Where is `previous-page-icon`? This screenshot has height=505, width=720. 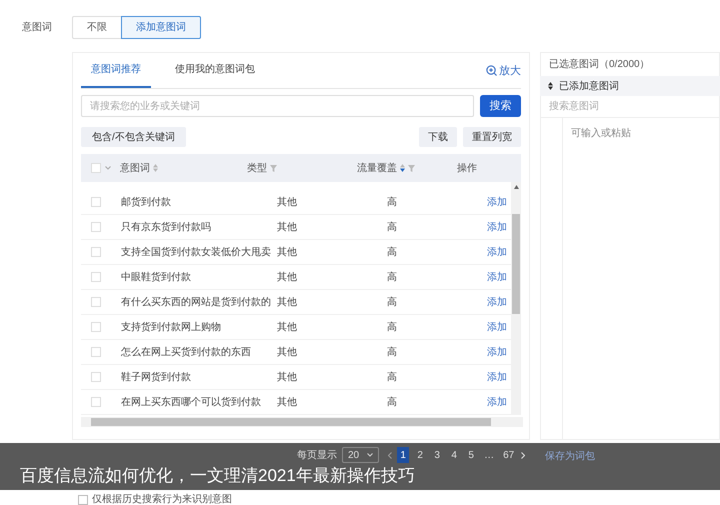
previous-page-icon is located at coordinates (390, 455).